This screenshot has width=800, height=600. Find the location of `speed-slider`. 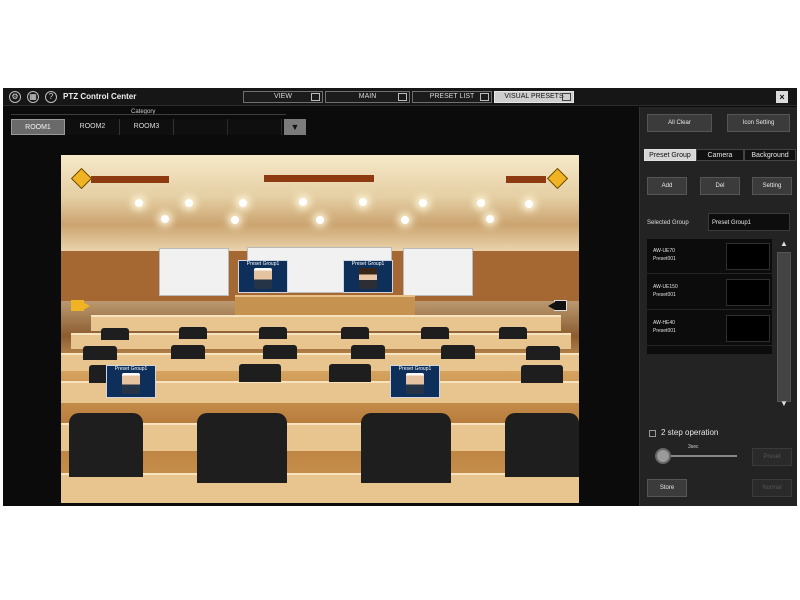

speed-slider is located at coordinates (701, 456).